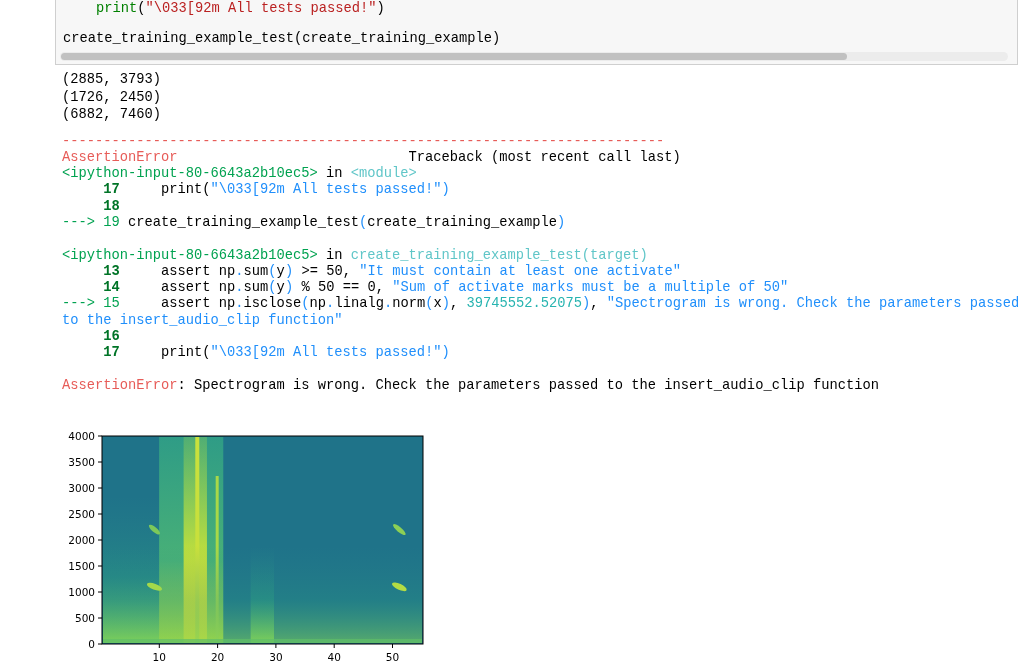 The image size is (1024, 666). Describe the element at coordinates (534, 56) in the screenshot. I see `horizontal-scrollbar` at that location.